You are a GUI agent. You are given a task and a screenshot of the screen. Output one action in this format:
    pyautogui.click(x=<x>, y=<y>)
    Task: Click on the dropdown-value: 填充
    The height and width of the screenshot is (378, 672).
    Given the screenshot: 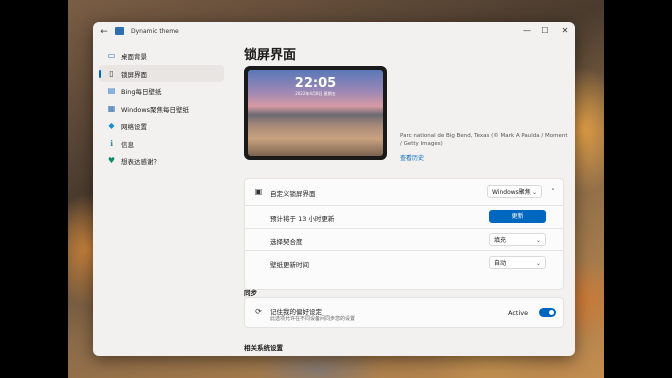 What is the action you would take?
    pyautogui.click(x=500, y=240)
    